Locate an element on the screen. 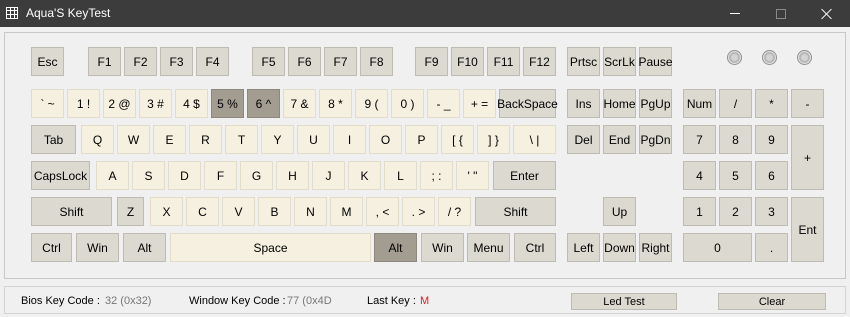  key-7: 7 & is located at coordinates (299, 103).